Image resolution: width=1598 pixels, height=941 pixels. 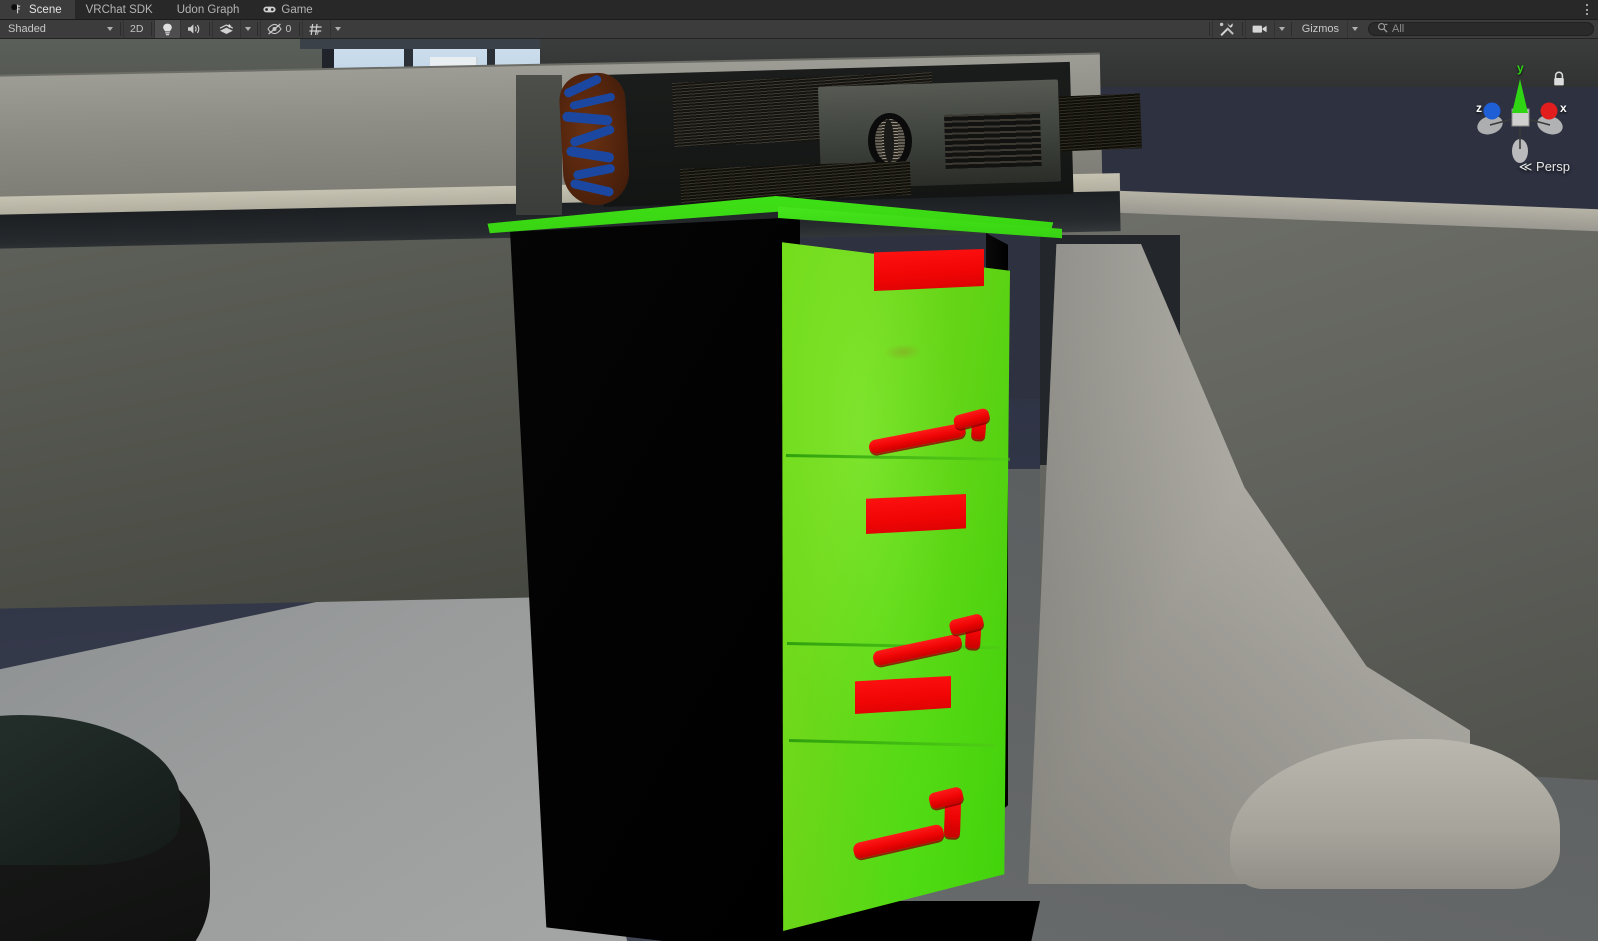 I want to click on tab-scene: Scene, so click(x=37, y=9).